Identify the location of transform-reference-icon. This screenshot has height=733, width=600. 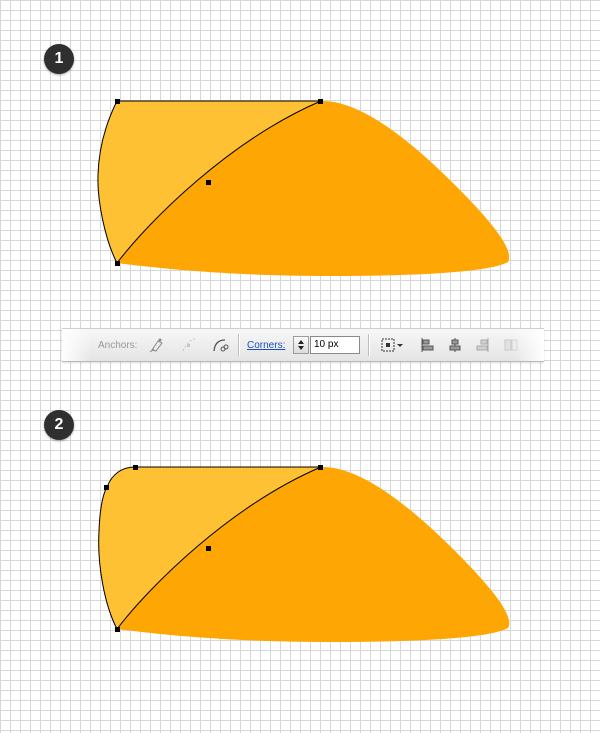
(392, 345).